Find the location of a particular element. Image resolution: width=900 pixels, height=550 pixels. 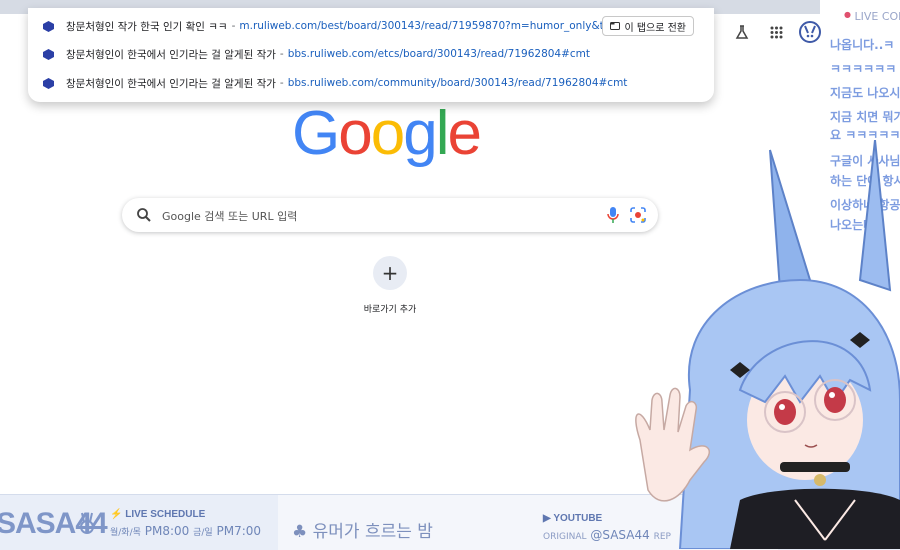

schedule-title: LIVE SCHEDULE is located at coordinates (165, 514).